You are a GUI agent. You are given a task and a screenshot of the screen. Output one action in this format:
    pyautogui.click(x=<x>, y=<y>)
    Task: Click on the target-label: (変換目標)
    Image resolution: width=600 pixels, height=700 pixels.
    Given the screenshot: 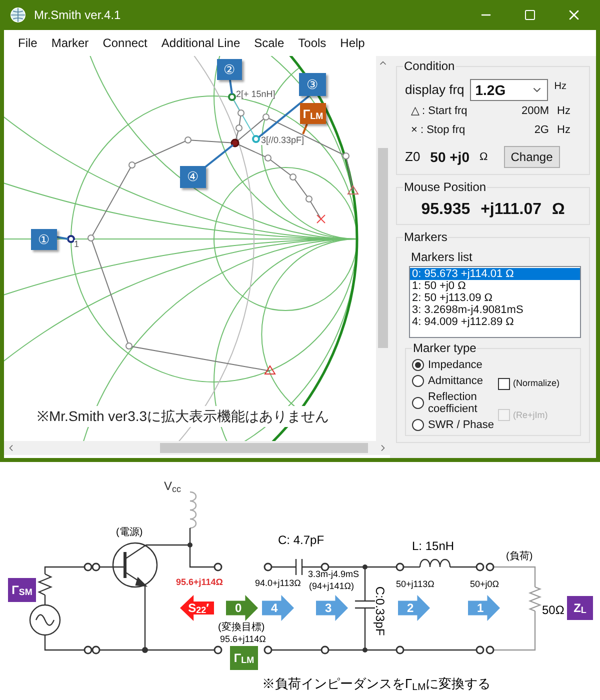 What is the action you would take?
    pyautogui.click(x=241, y=628)
    